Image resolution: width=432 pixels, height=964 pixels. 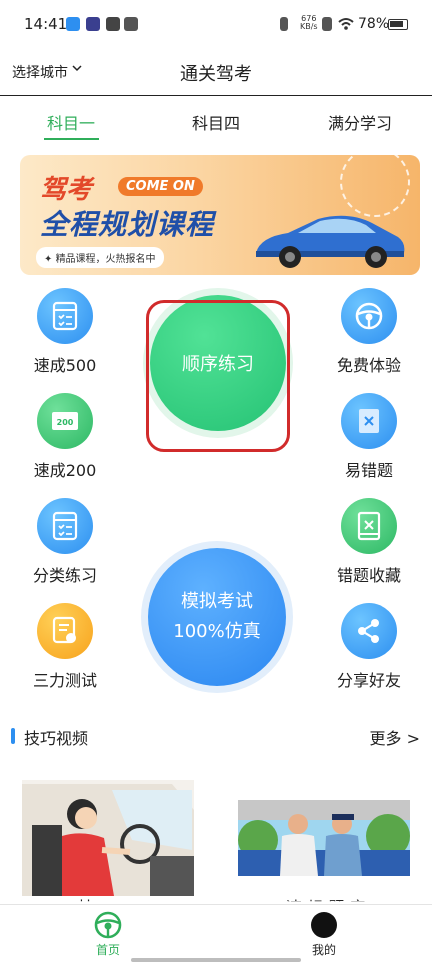 I want to click on grid-item-quick-500: 速成500, so click(x=65, y=332).